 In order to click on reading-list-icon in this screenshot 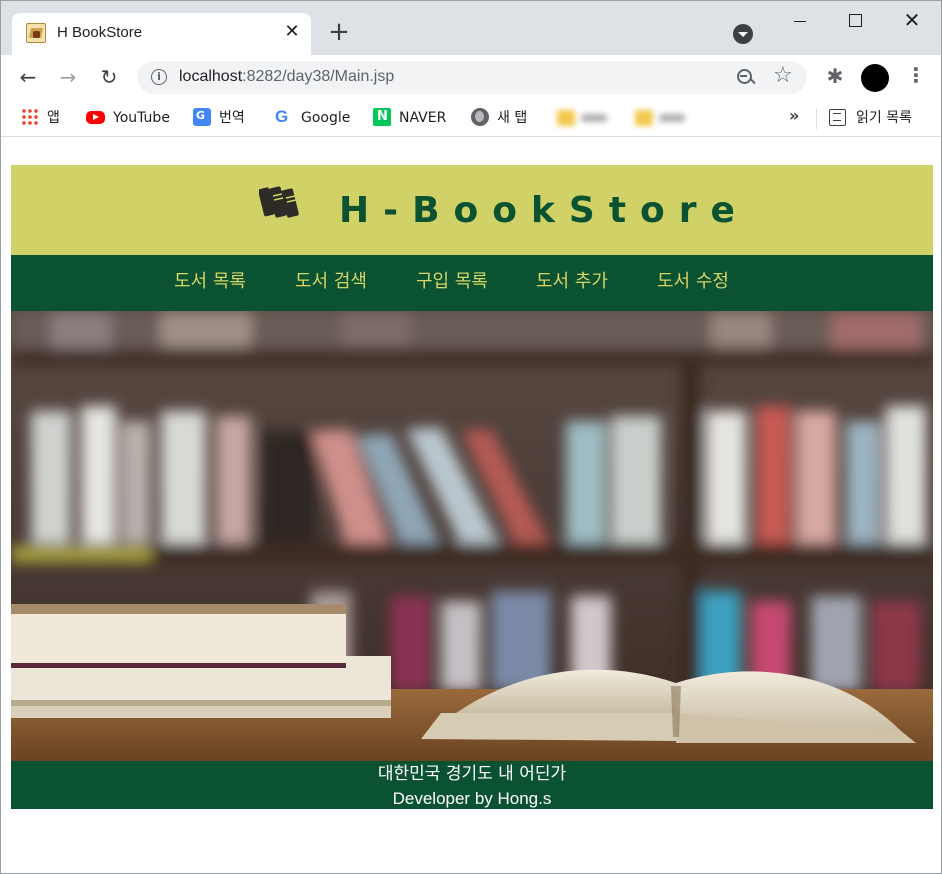, I will do `click(837, 117)`.